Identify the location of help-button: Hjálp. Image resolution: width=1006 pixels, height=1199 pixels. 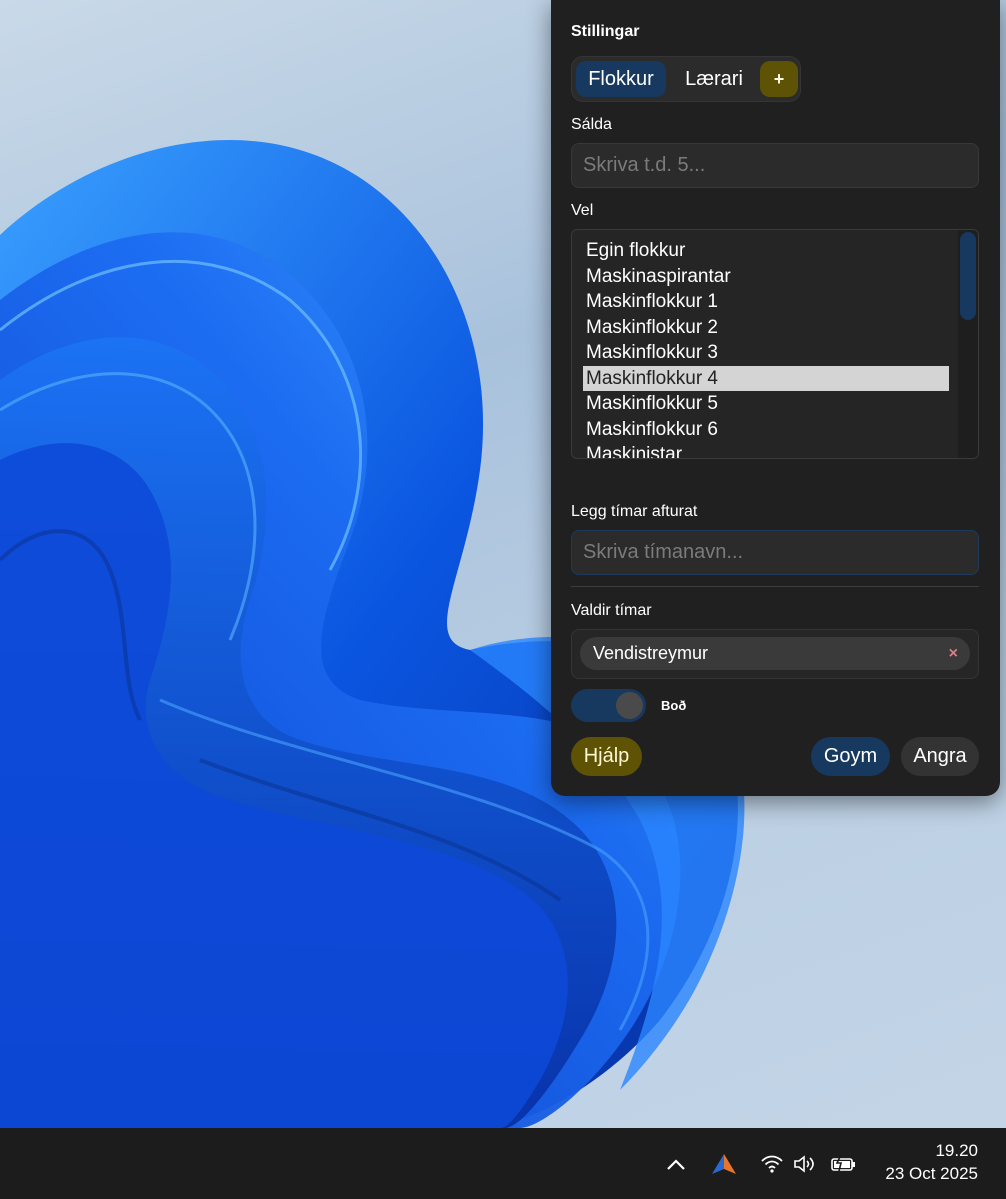
(606, 756).